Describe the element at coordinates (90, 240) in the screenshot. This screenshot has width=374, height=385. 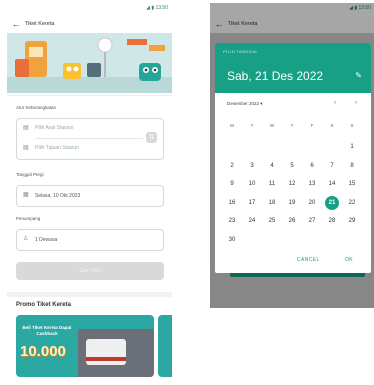
I see `passenger-field: ♙ 1 Dewasa` at that location.